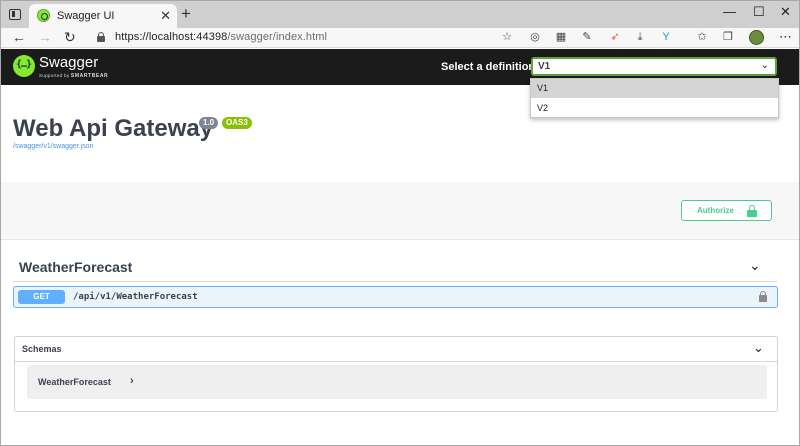 This screenshot has height=446, width=800. What do you see at coordinates (74, 382) in the screenshot?
I see `model-name: WeatherForecast` at bounding box center [74, 382].